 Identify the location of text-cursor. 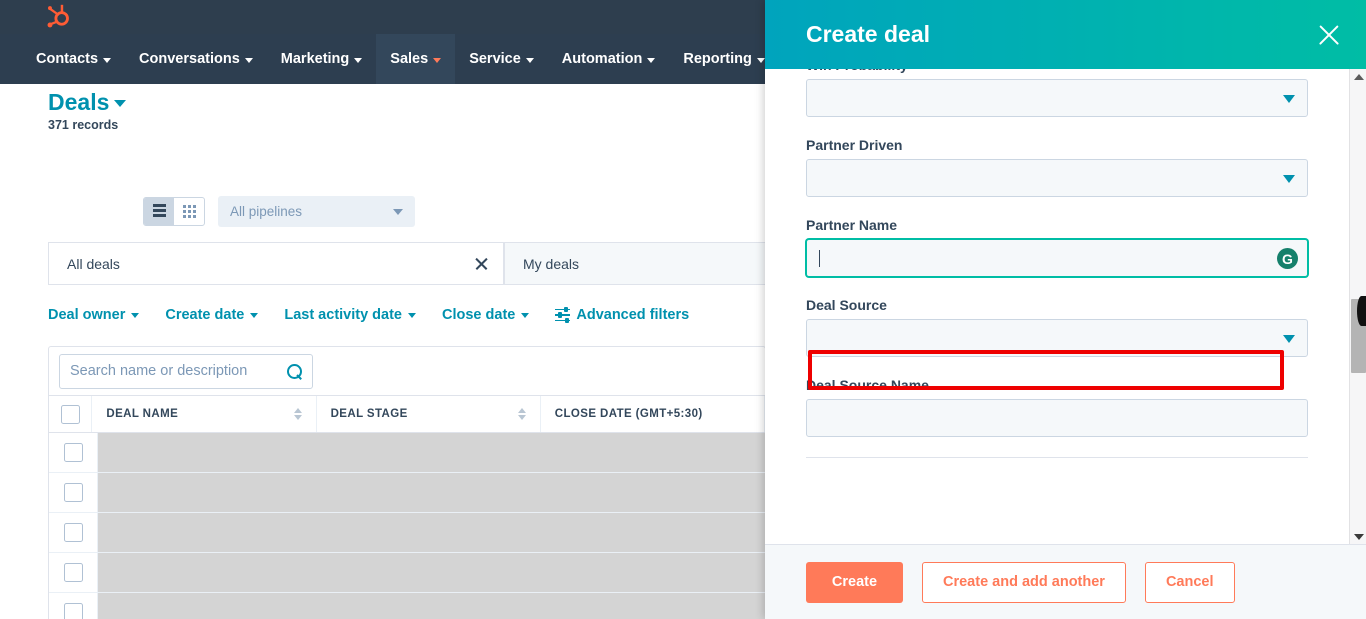
(820, 258).